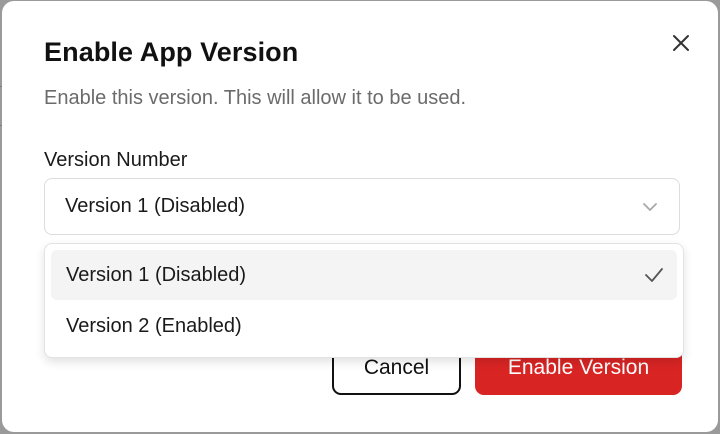 The height and width of the screenshot is (434, 720). I want to click on close-button, so click(681, 43).